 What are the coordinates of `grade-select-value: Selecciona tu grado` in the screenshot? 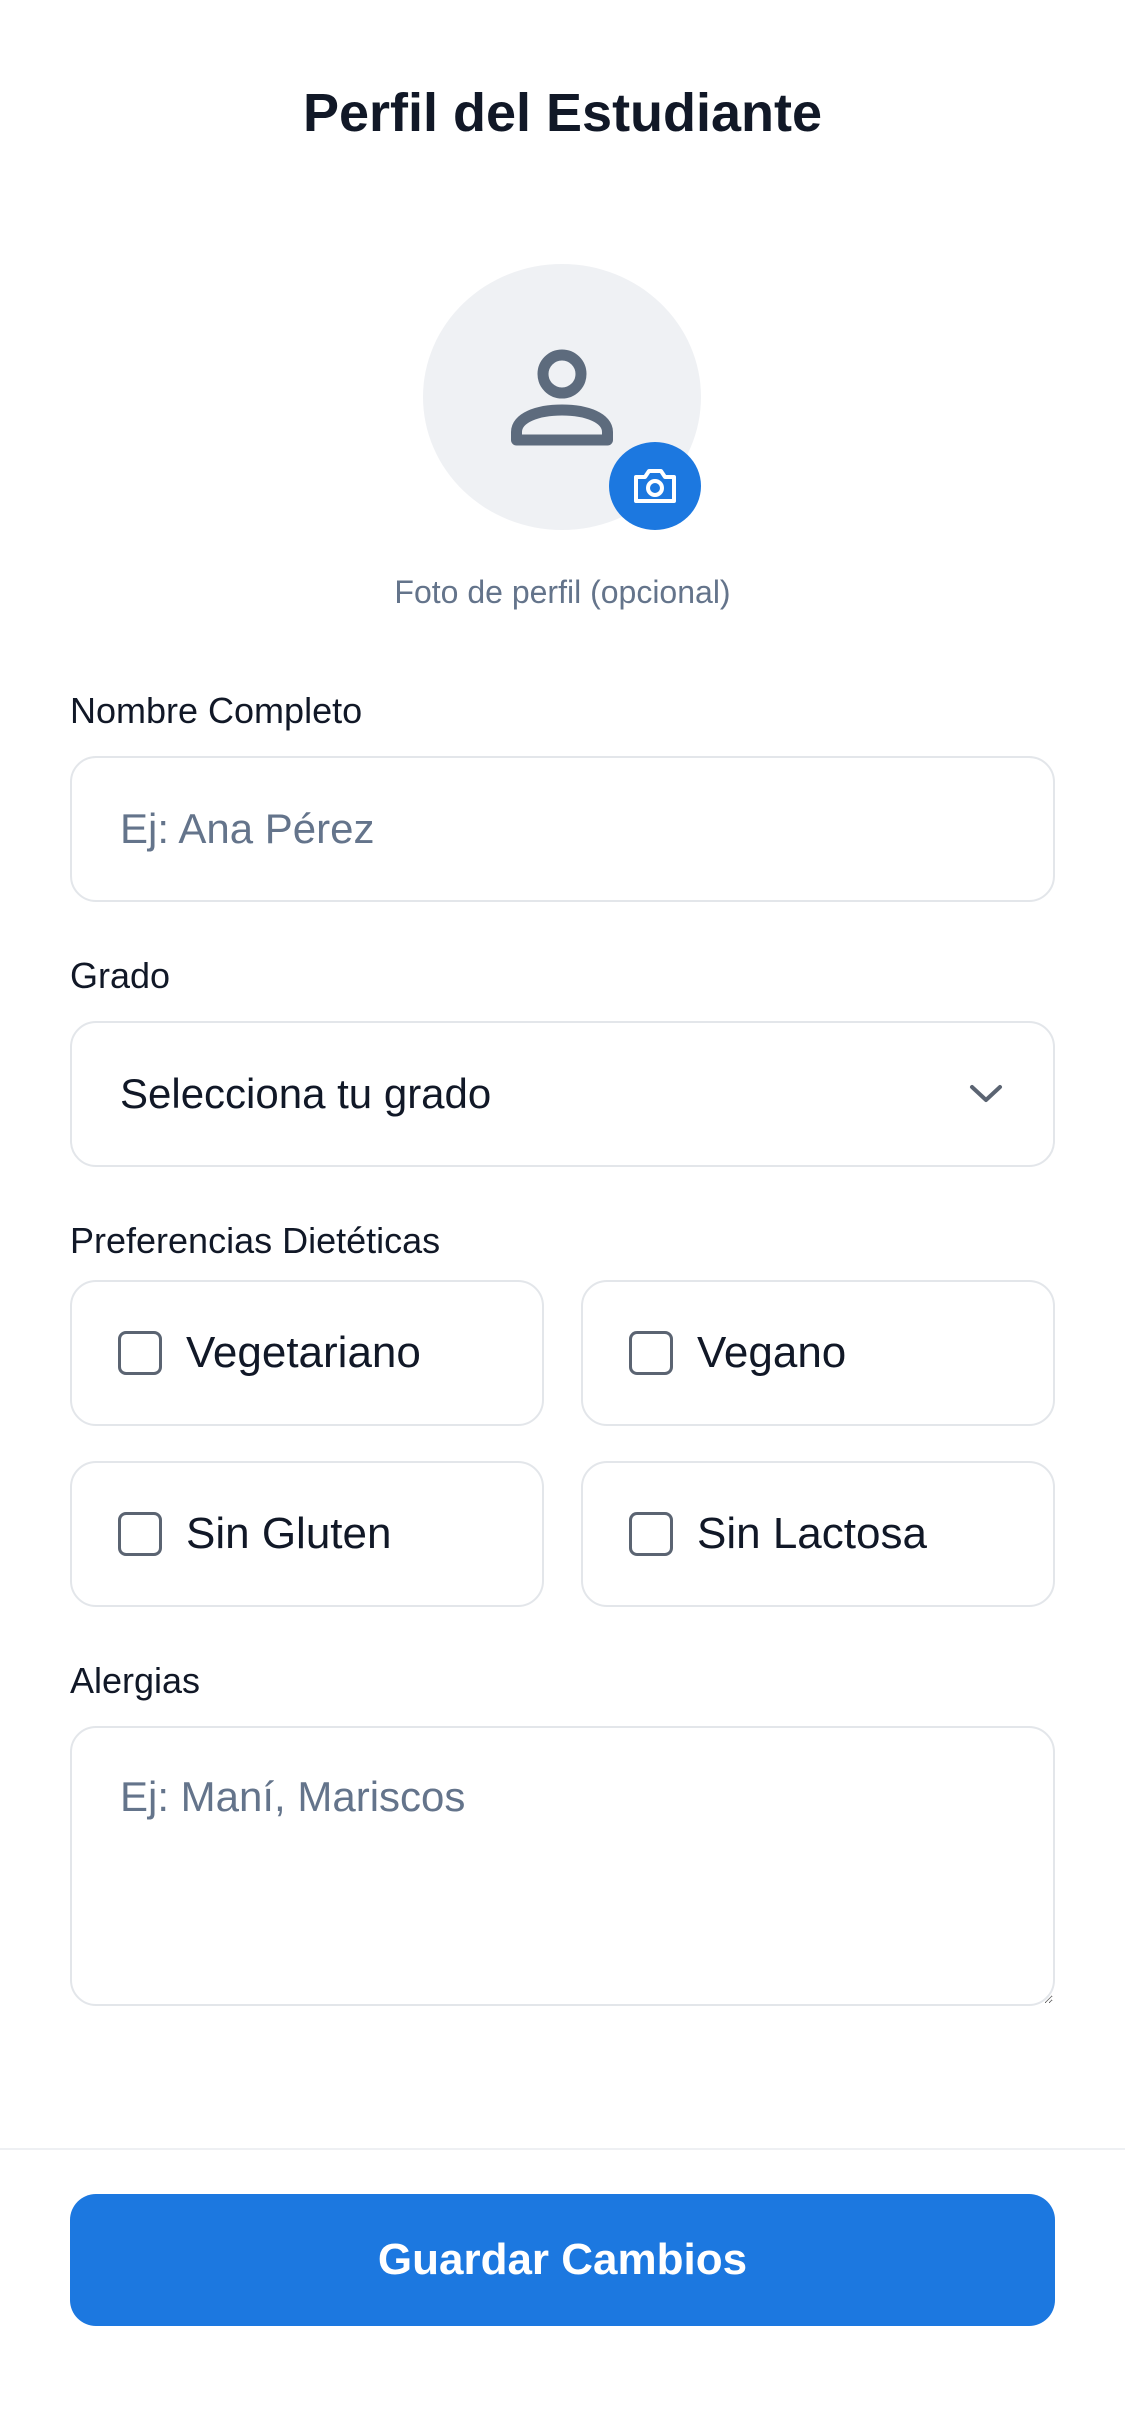 It's located at (306, 1093).